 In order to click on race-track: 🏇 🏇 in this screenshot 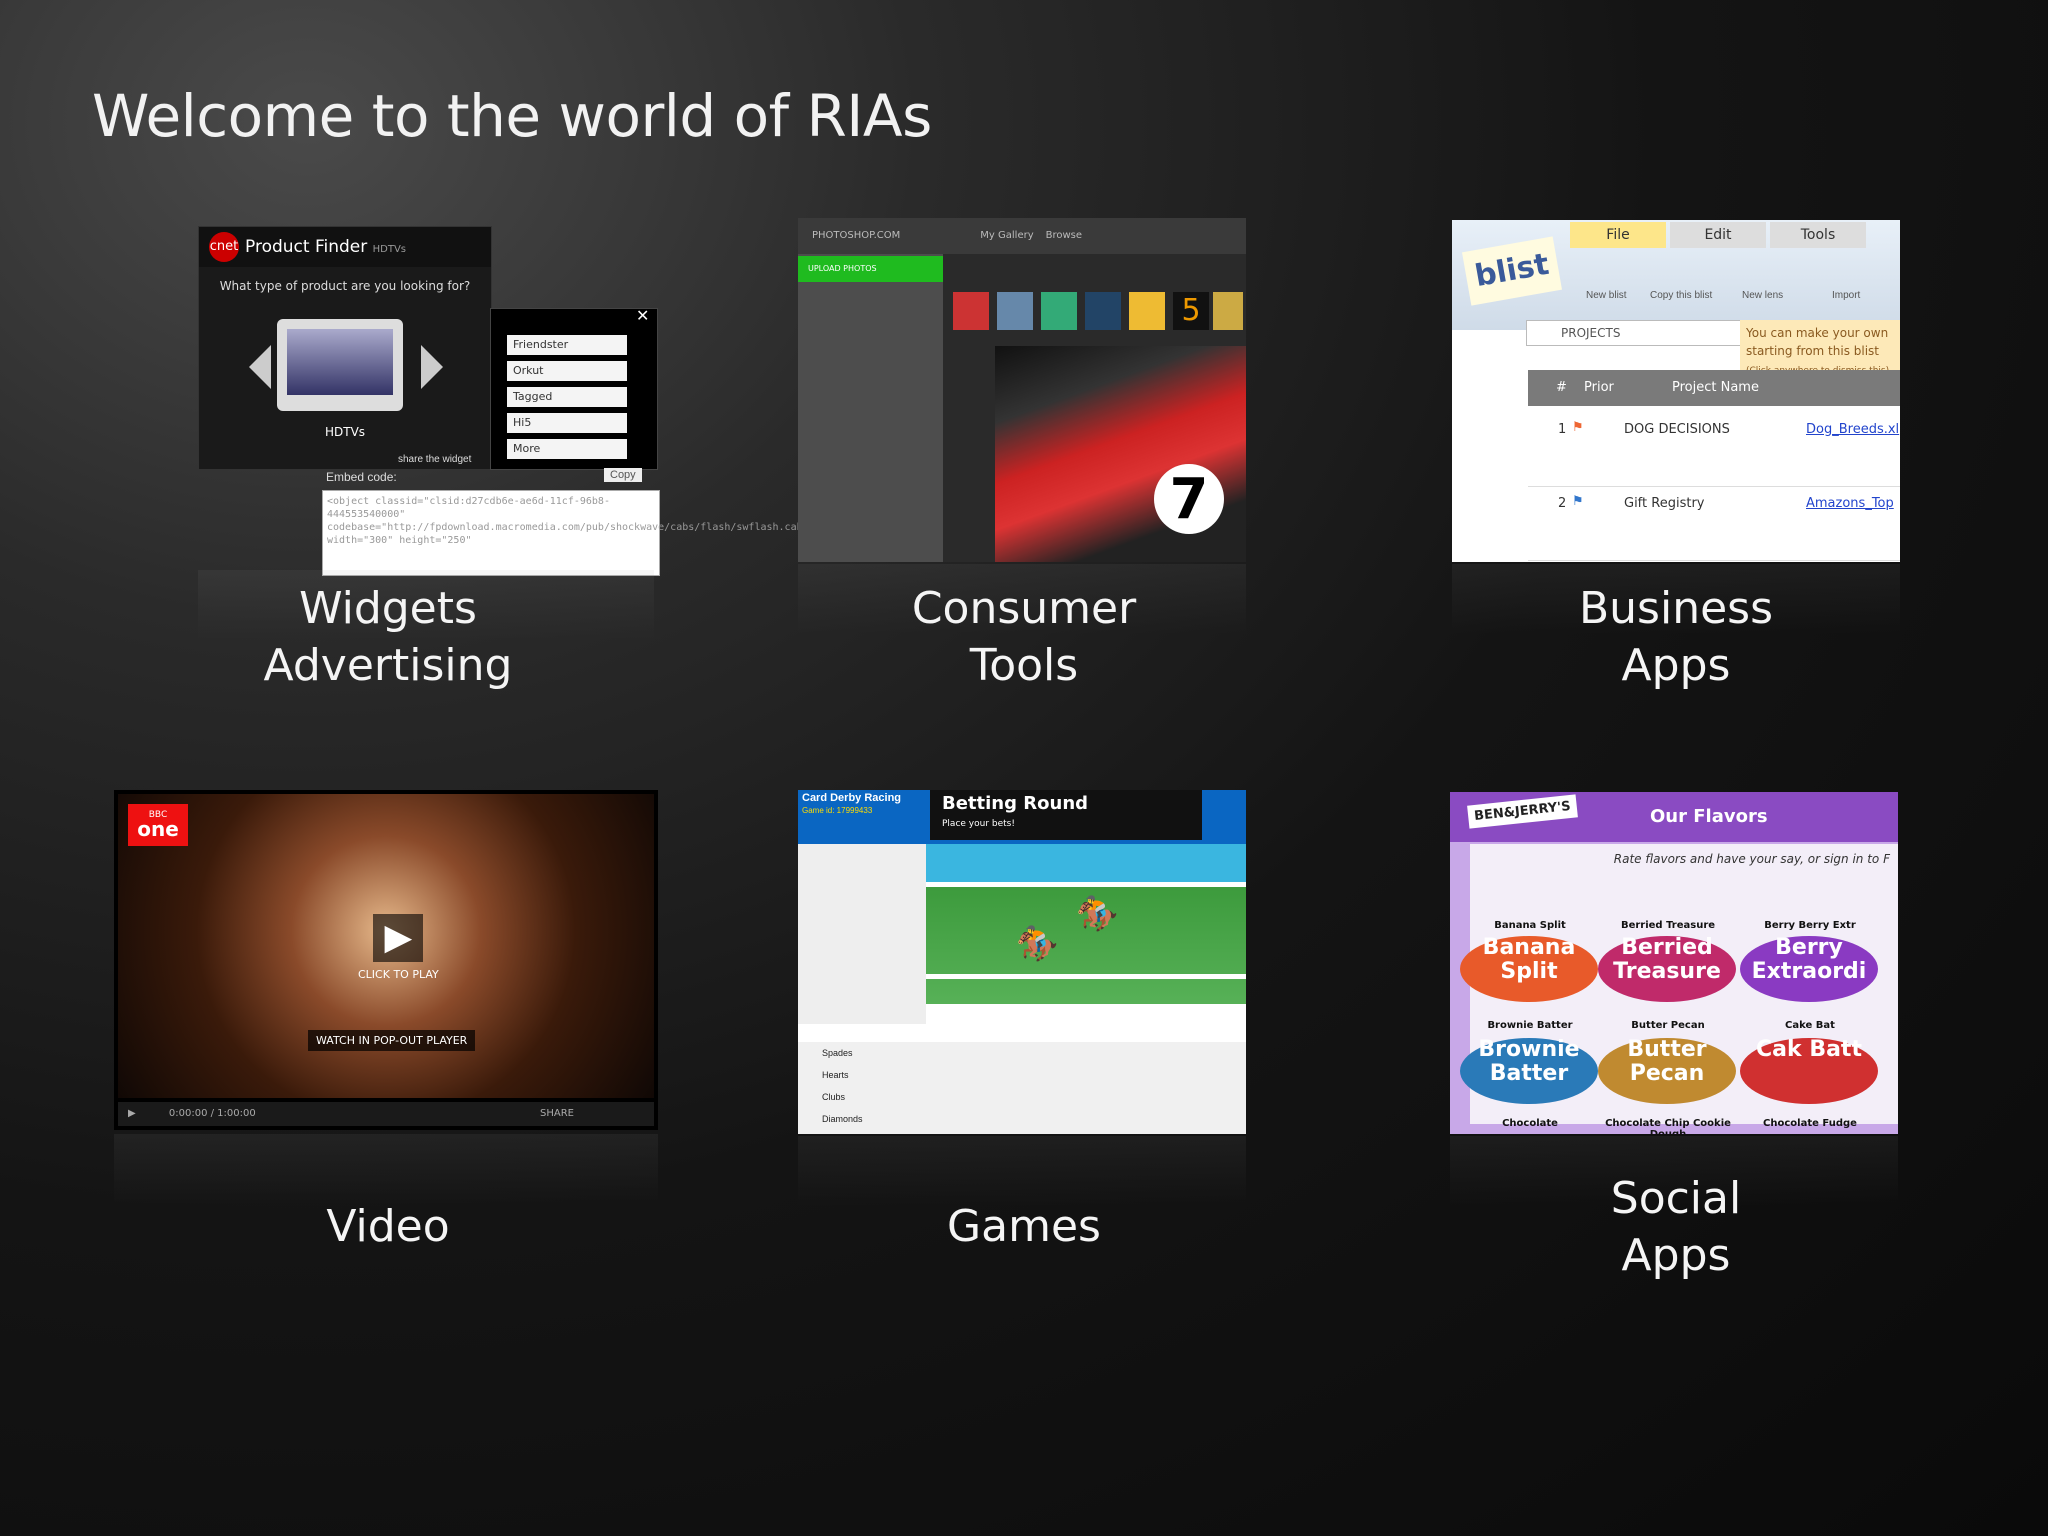, I will do `click(1086, 924)`.